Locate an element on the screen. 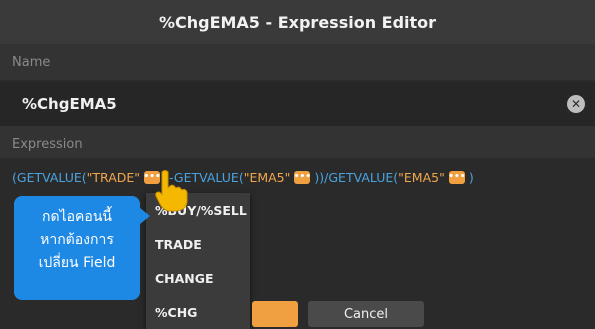  pointing-hand-icon is located at coordinates (171, 191).